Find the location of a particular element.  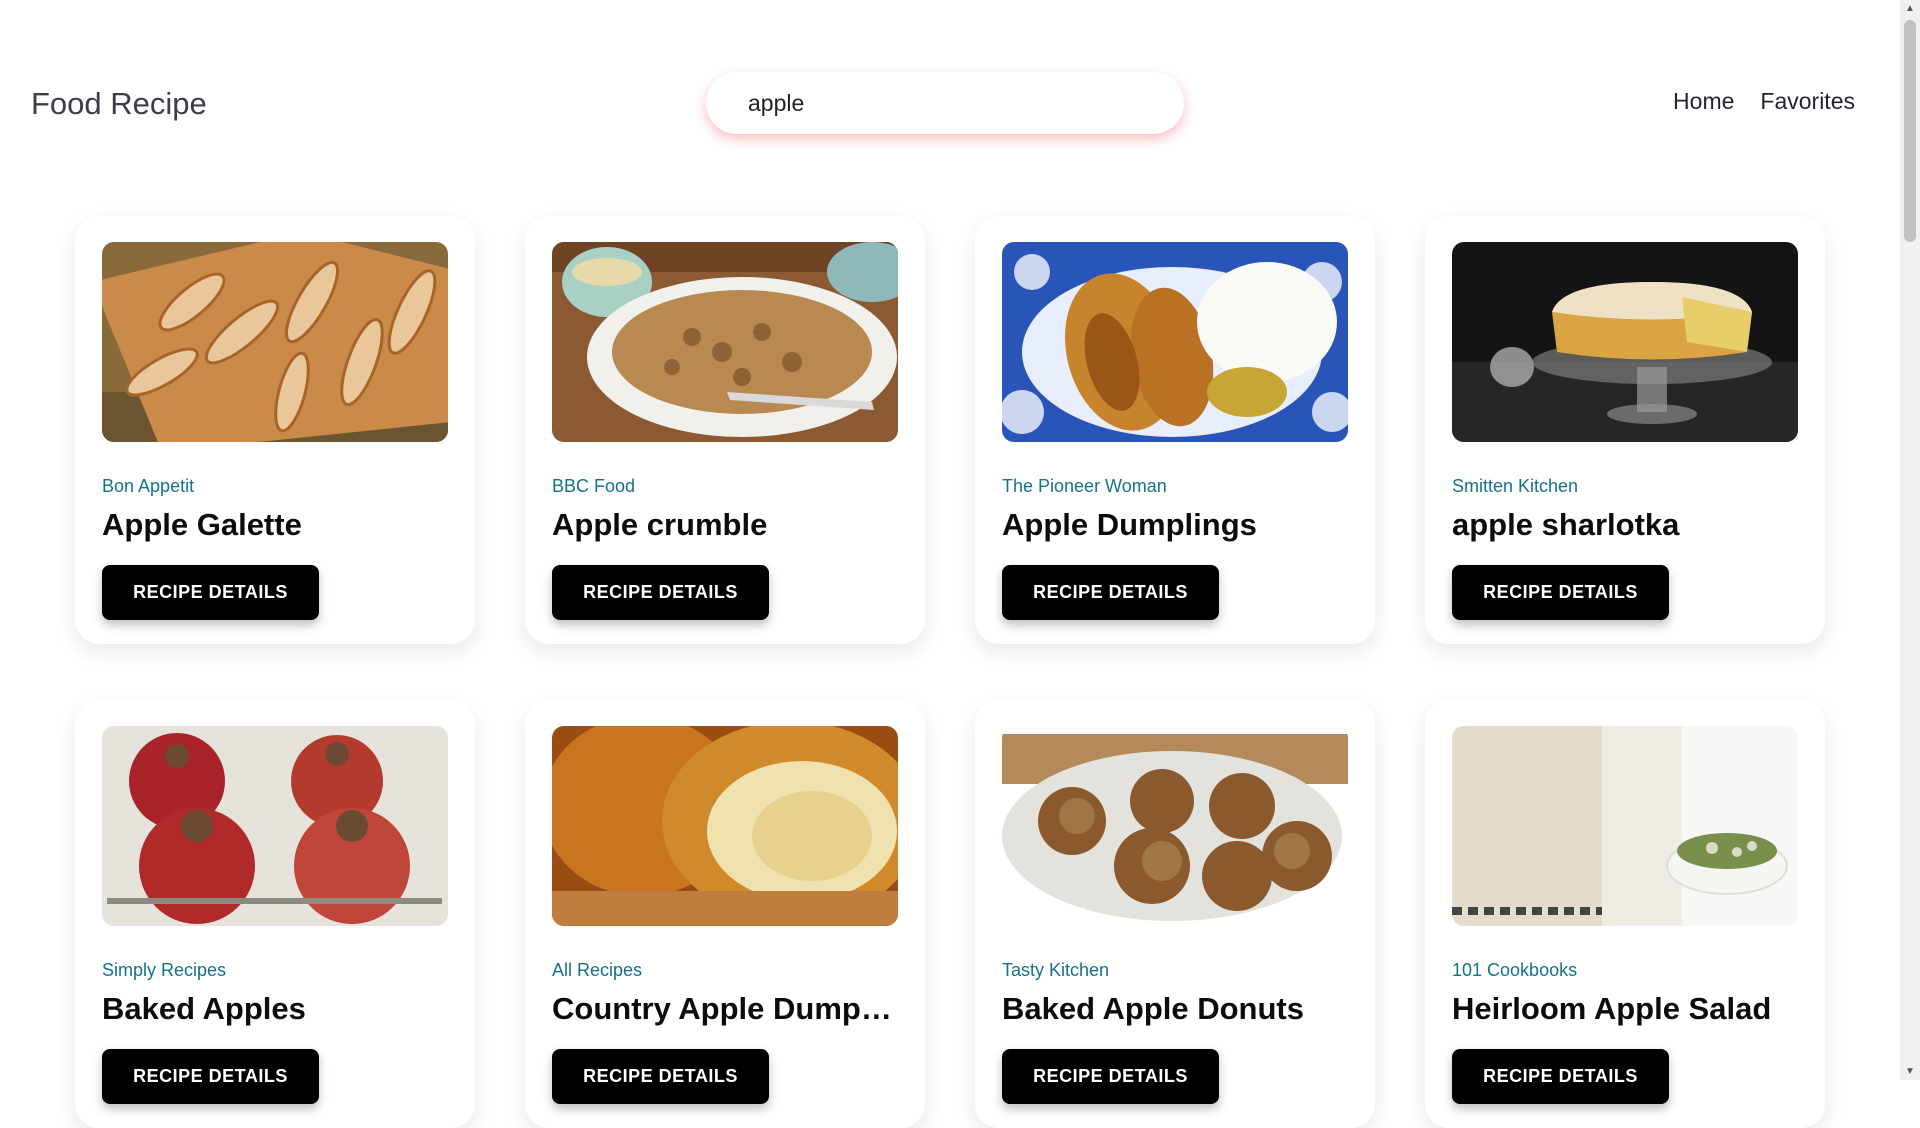

recipe-card: Bon Appetit Apple Galette RECIPE DETAILS is located at coordinates (275, 430).